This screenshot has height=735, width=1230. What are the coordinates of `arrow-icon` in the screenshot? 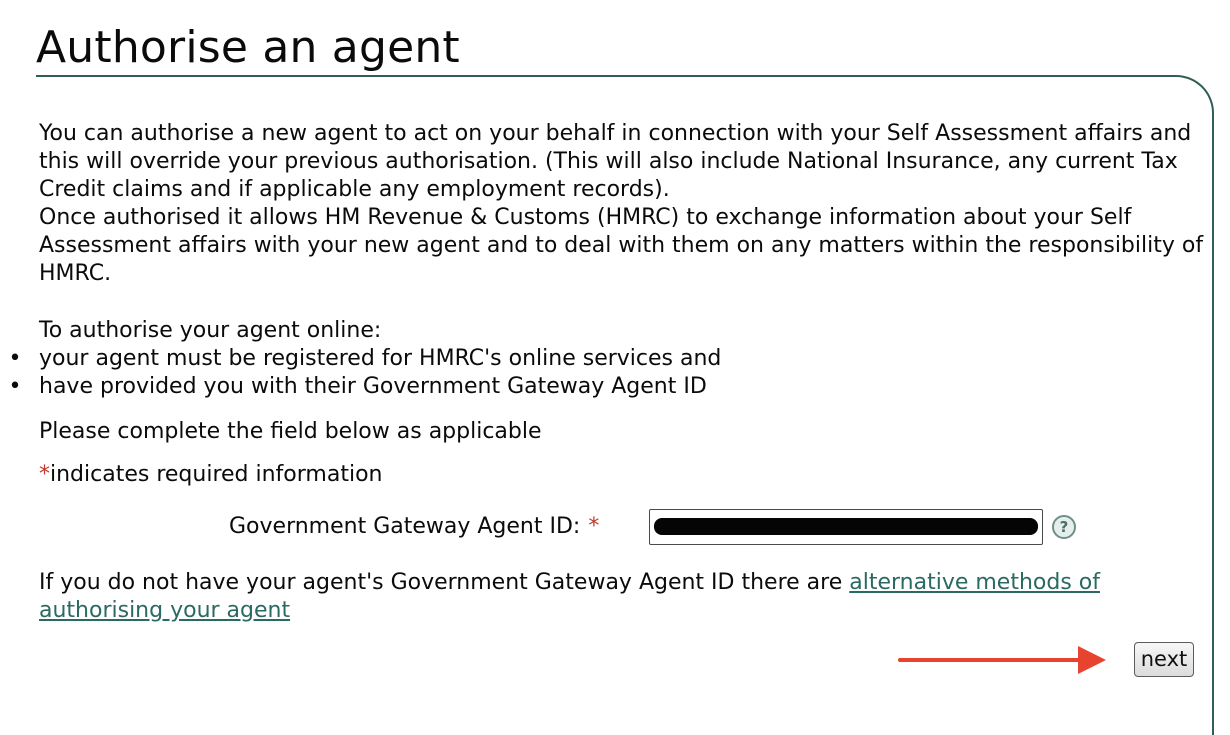 It's located at (1002, 660).